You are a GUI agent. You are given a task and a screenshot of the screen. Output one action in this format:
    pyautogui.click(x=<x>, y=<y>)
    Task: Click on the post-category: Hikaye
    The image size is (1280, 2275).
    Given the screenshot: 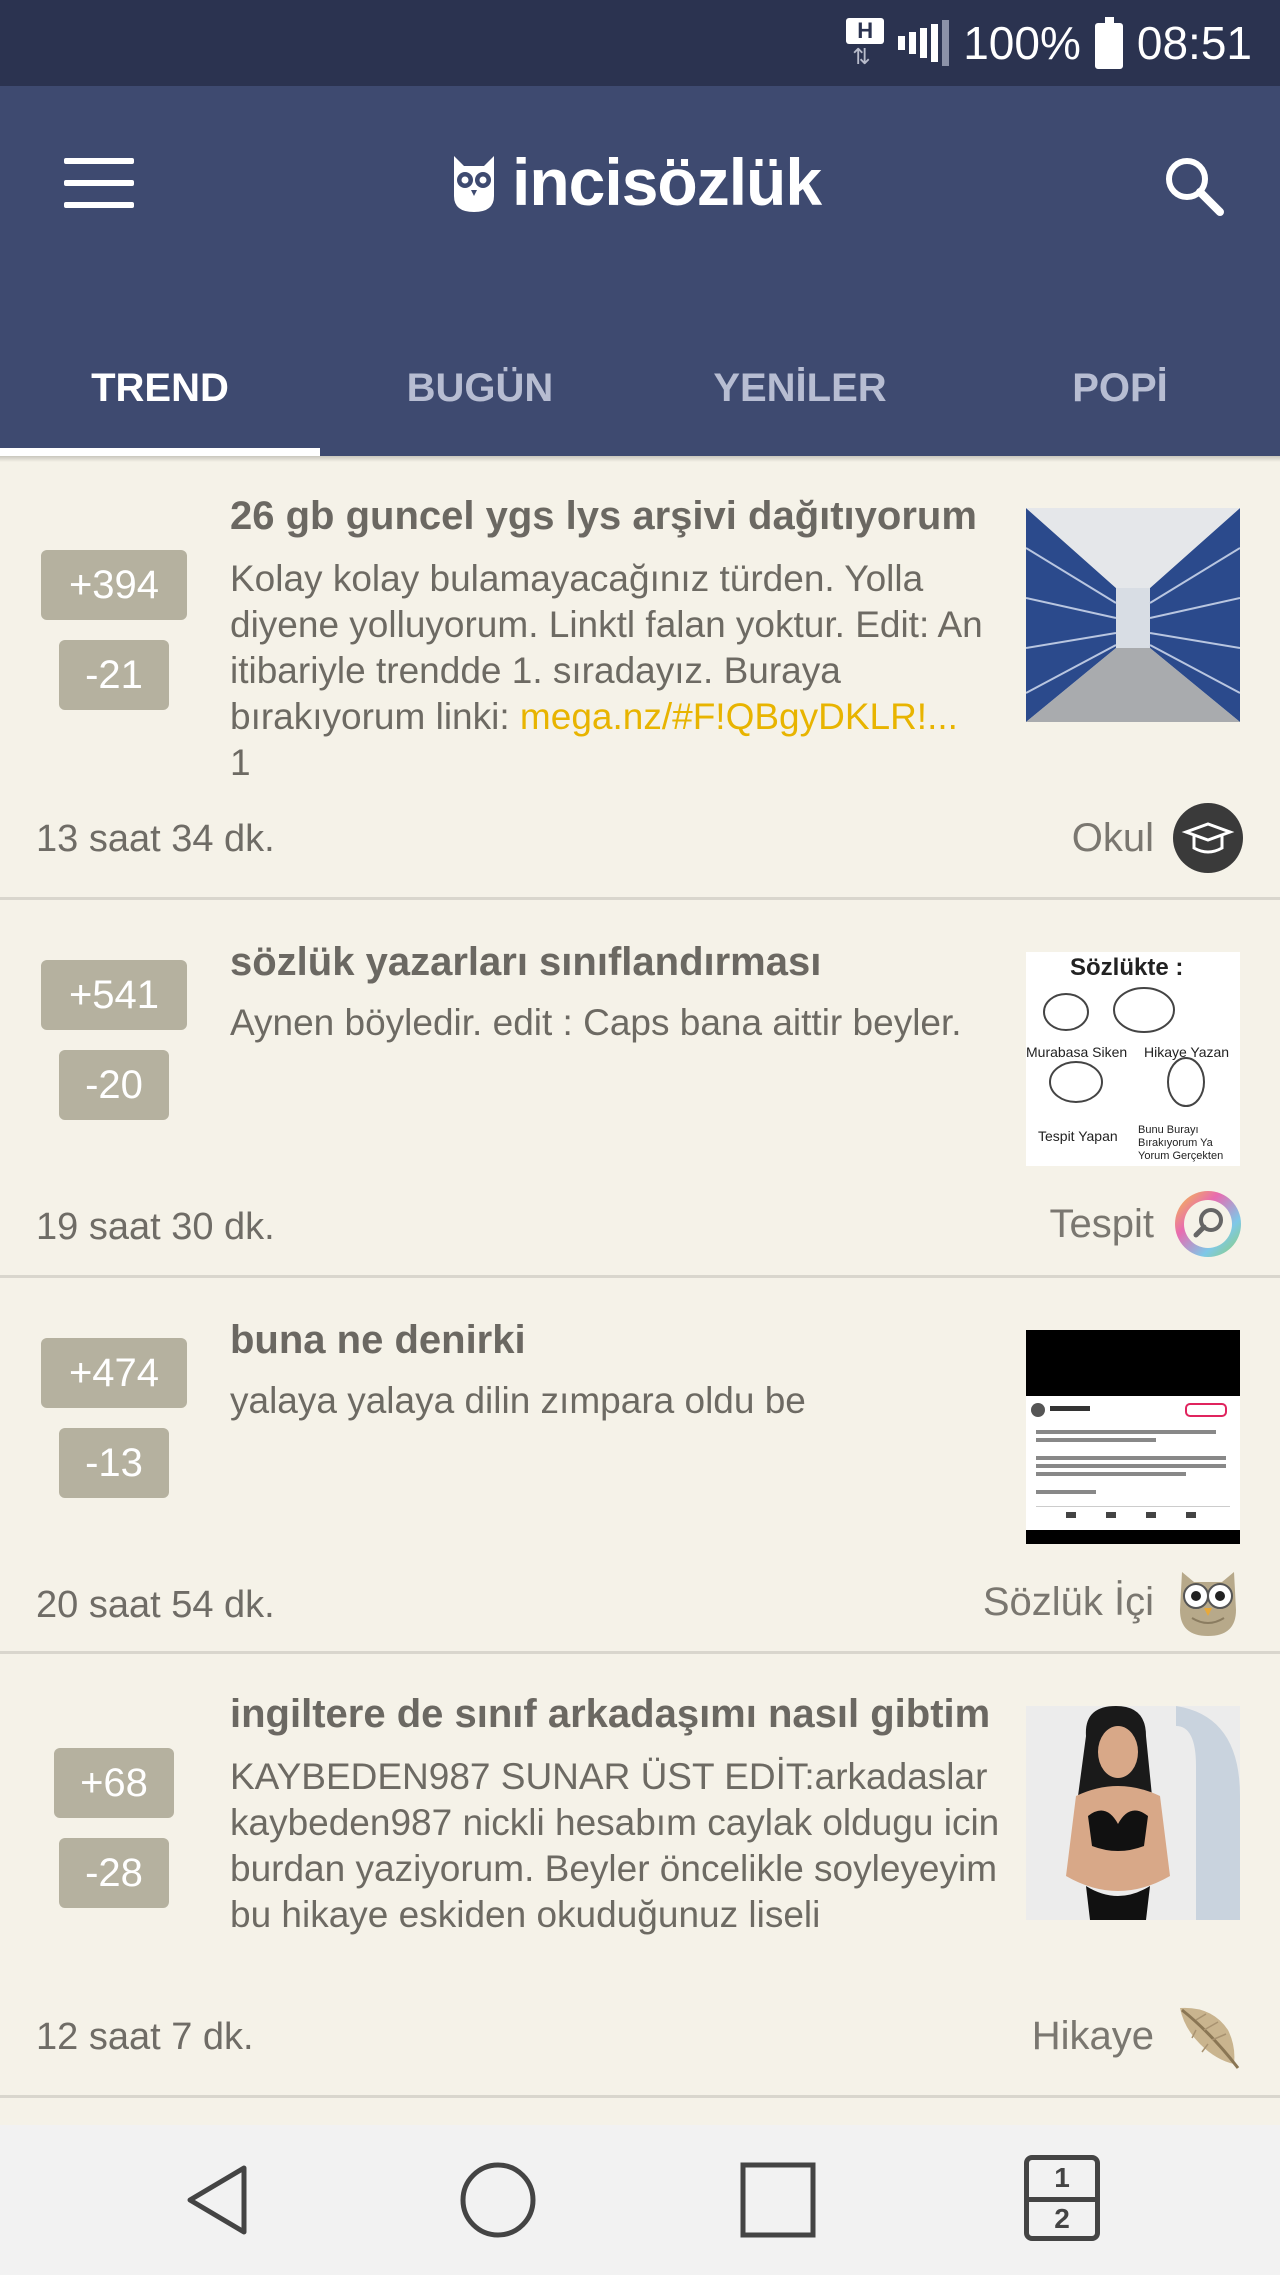 What is the action you would take?
    pyautogui.click(x=1138, y=2036)
    